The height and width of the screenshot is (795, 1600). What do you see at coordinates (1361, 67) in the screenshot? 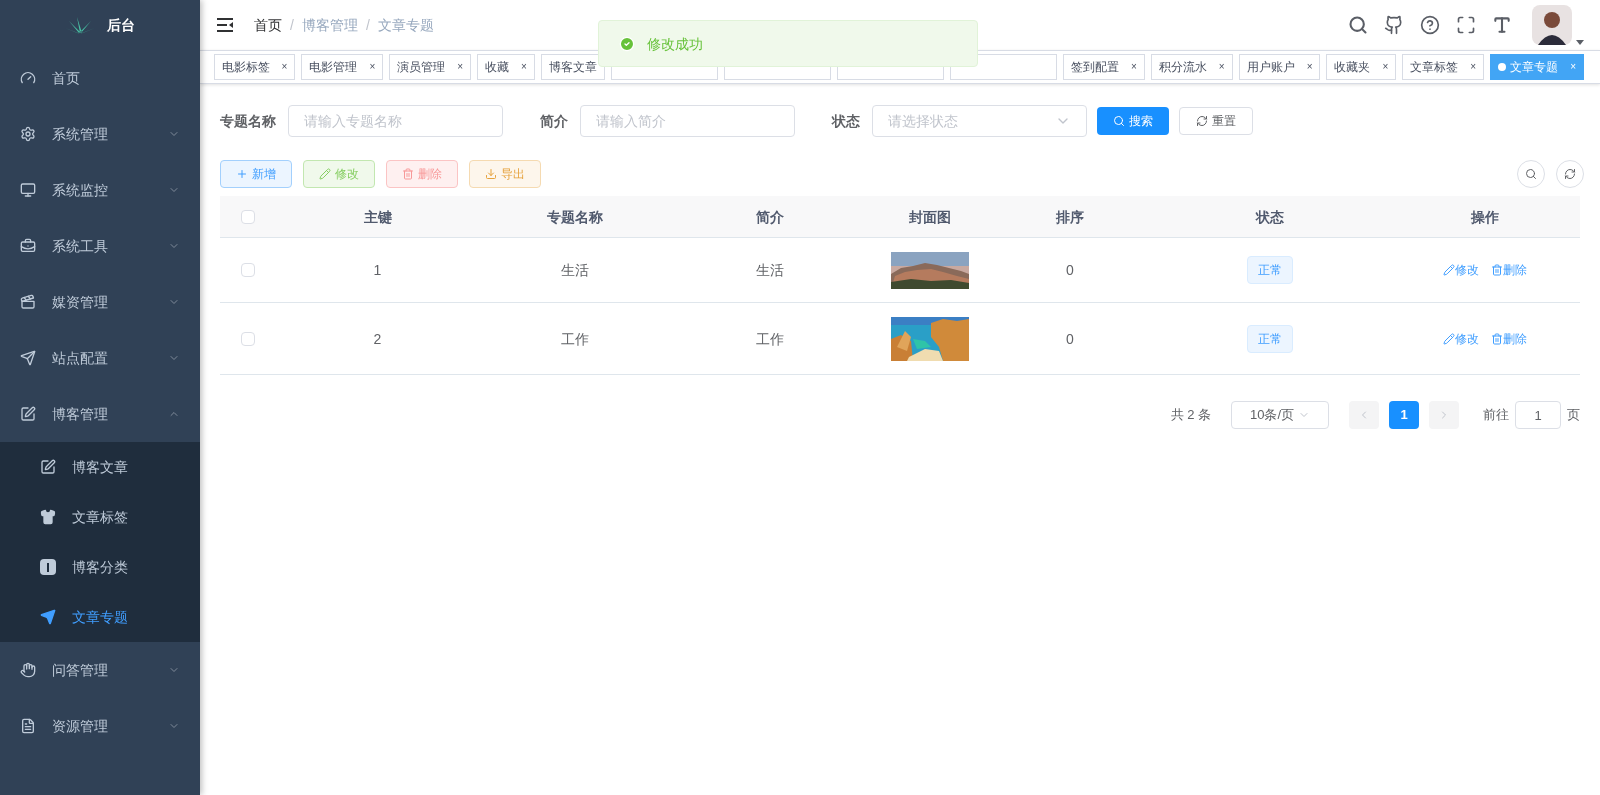
I see `tag: 收藏夹 ×` at bounding box center [1361, 67].